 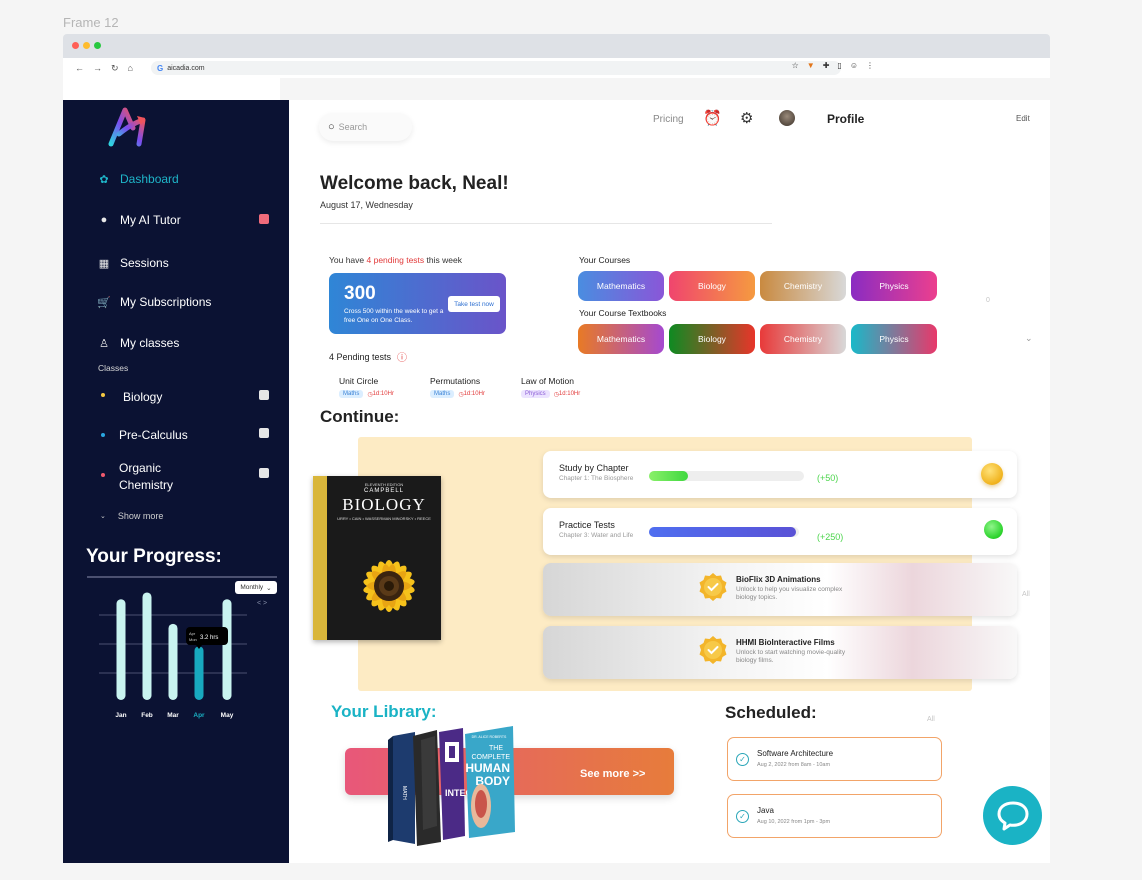 What do you see at coordinates (121, 649) in the screenshot?
I see `progress-bar-jan` at bounding box center [121, 649].